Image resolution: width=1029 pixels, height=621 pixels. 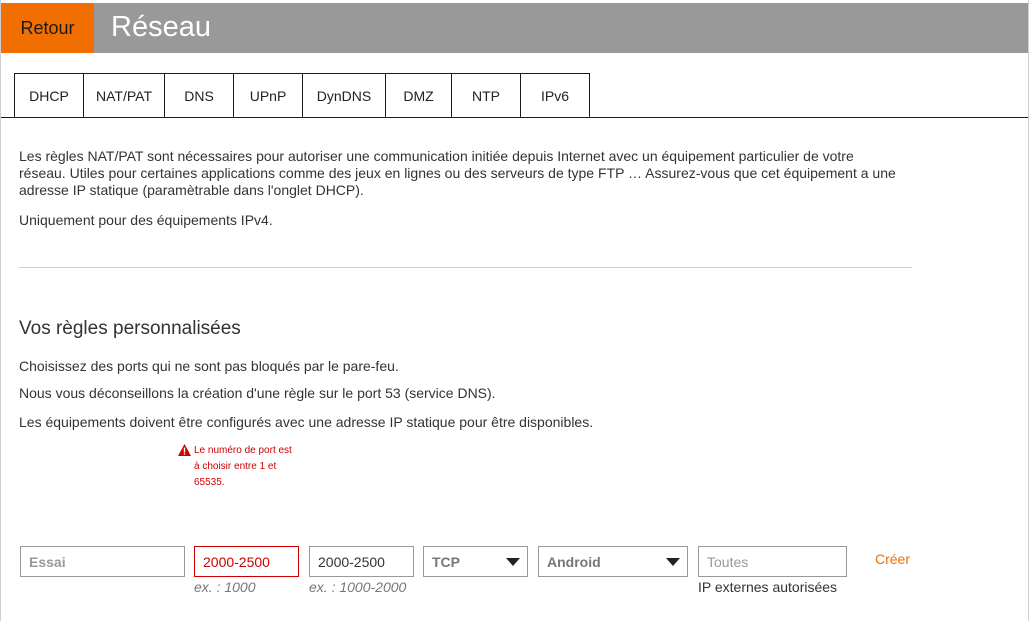 I want to click on device-select: Android, so click(x=613, y=561).